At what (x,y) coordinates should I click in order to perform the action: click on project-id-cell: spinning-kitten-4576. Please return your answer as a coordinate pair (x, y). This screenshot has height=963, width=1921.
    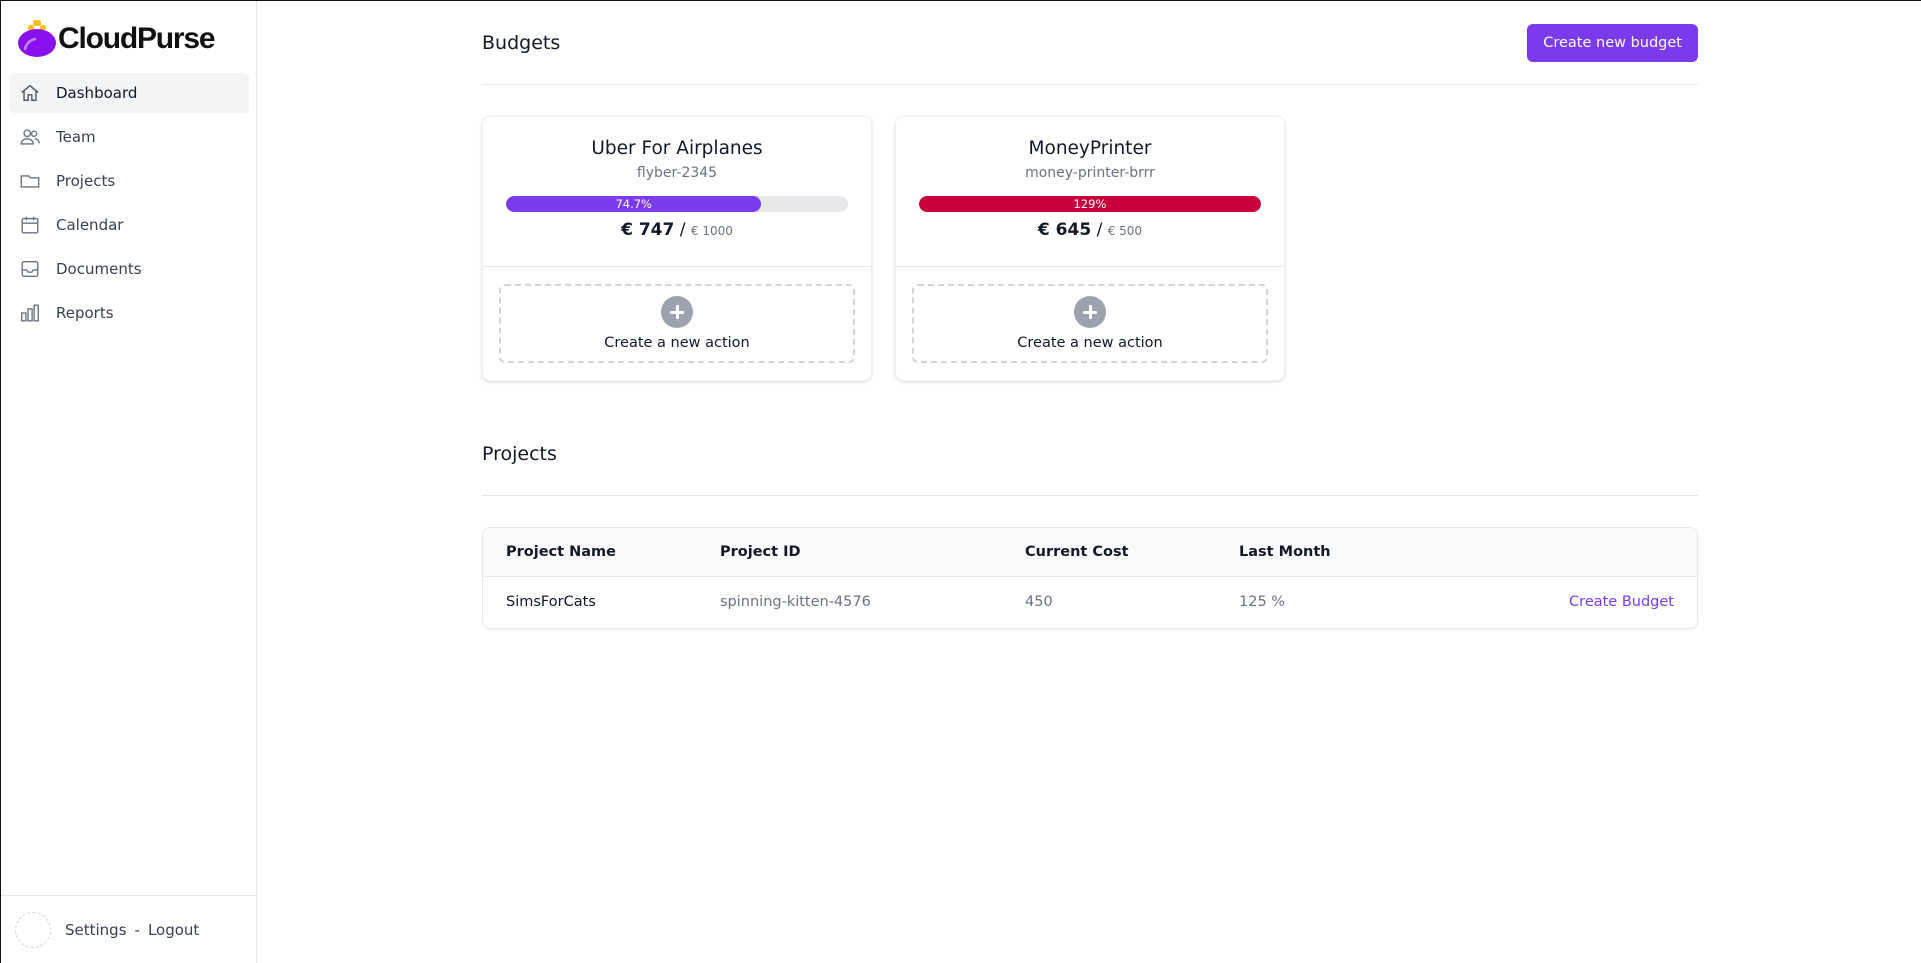
    Looking at the image, I should click on (795, 602).